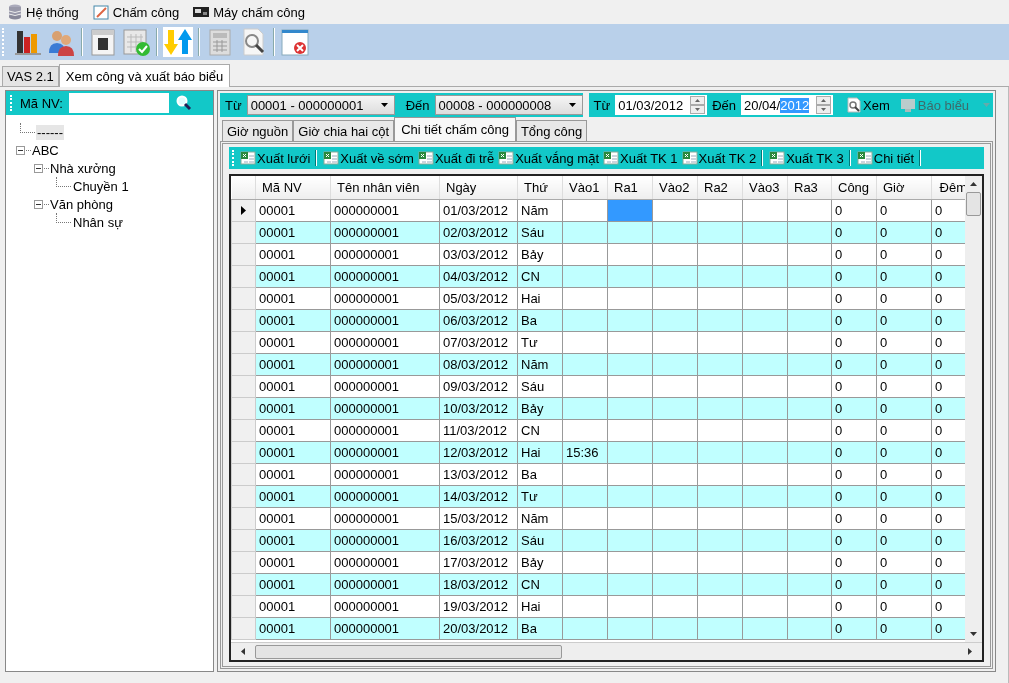  Describe the element at coordinates (243, 651) in the screenshot. I see `scroll-left-icon` at that location.